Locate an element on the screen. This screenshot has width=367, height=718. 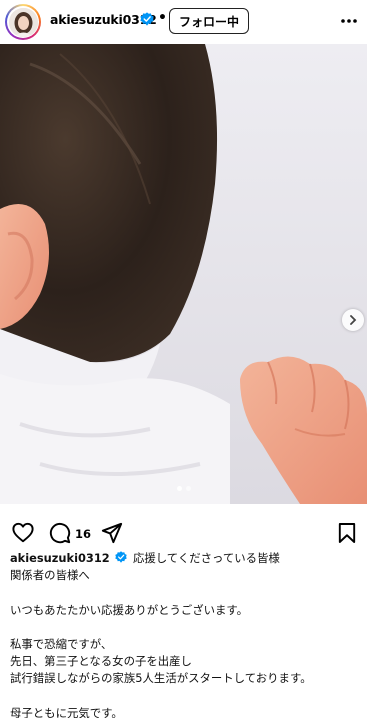
chevron-right-icon is located at coordinates (353, 320).